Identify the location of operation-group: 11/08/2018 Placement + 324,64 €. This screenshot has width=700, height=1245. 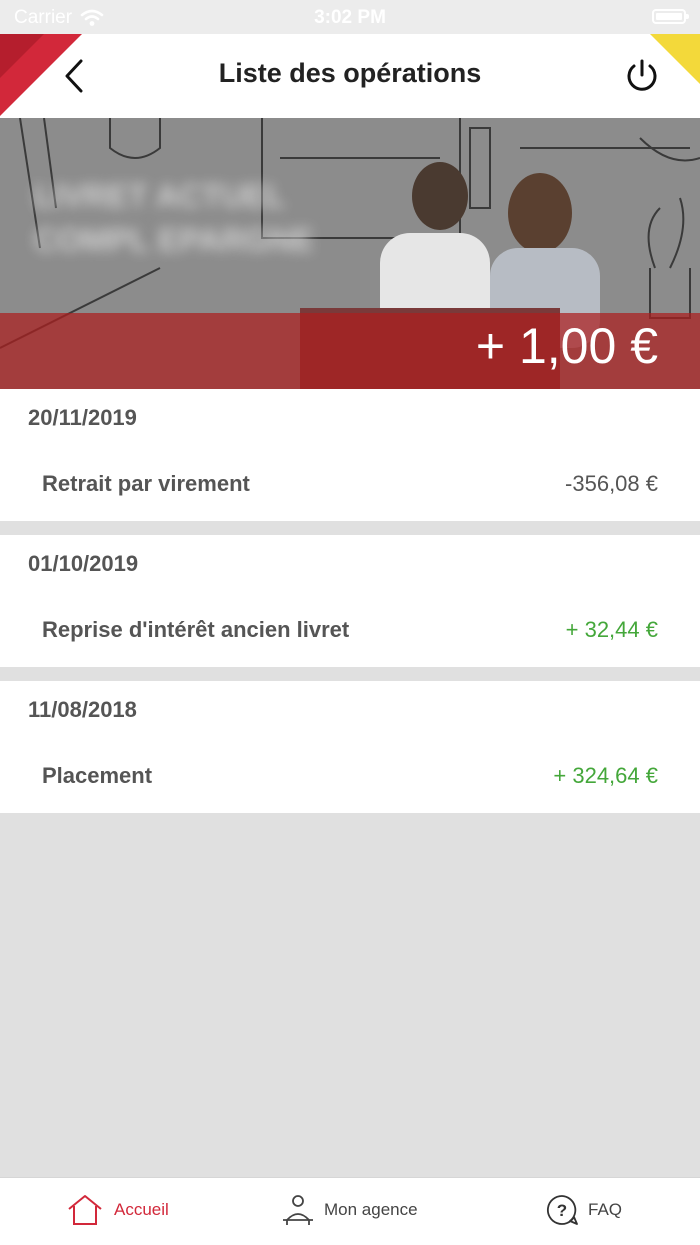
(350, 747).